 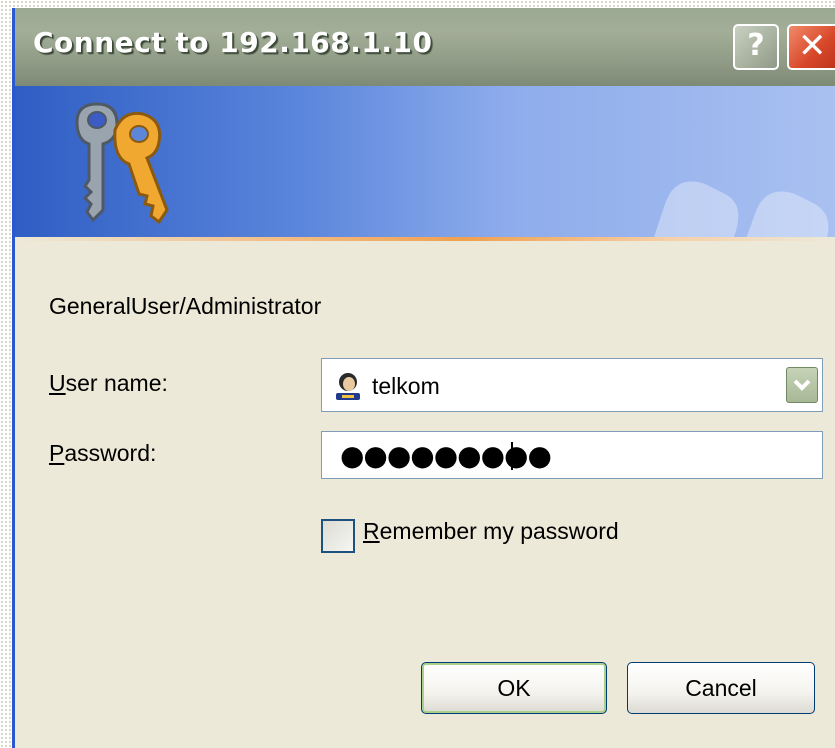 I want to click on help-button: ?, so click(x=756, y=47).